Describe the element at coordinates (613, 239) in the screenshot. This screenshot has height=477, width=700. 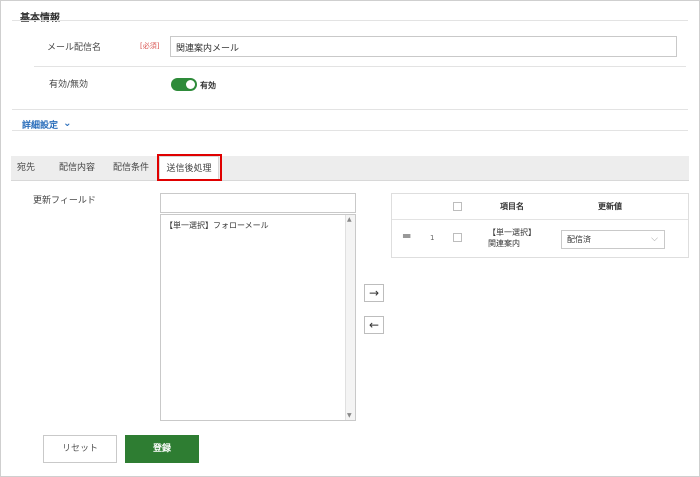
I see `update-value-select: 配信済 ⌵` at that location.